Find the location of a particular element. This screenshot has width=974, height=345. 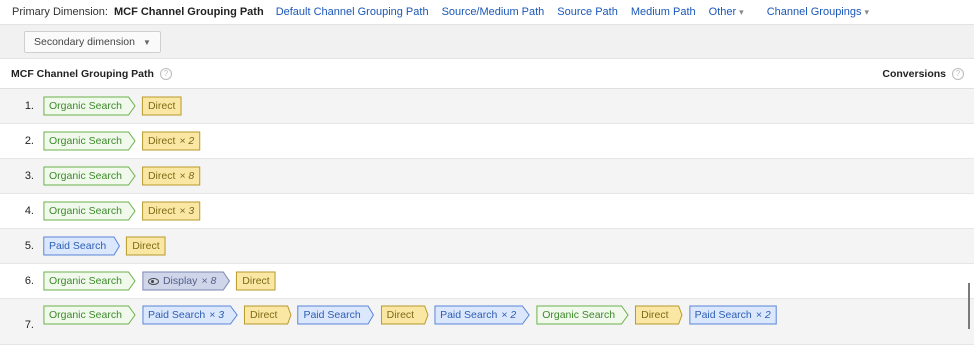

table-row: 3. Organic Search Direct × 8 is located at coordinates (487, 176).